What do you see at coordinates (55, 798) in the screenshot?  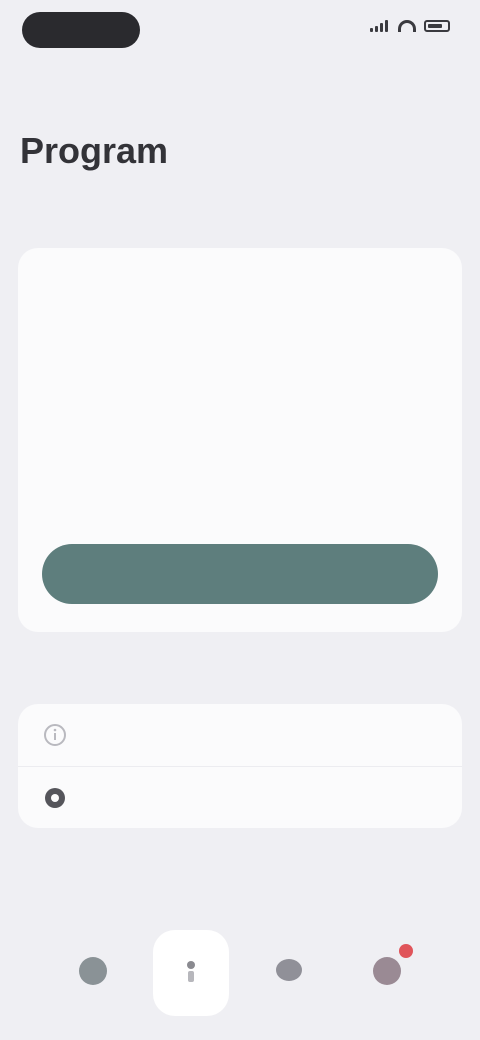 I see `help-icon` at bounding box center [55, 798].